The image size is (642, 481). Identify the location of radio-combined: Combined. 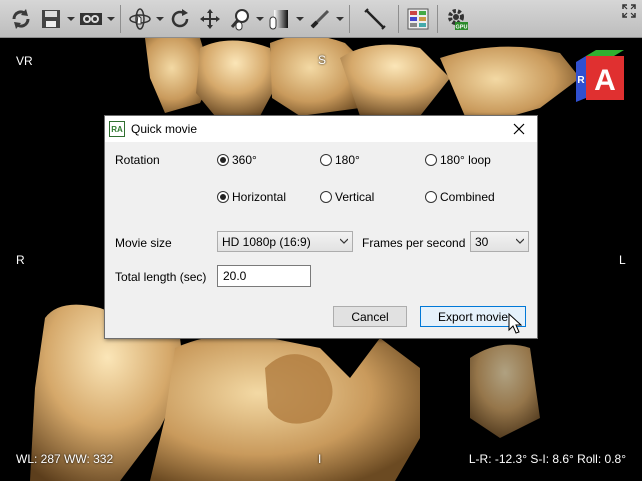
(460, 197).